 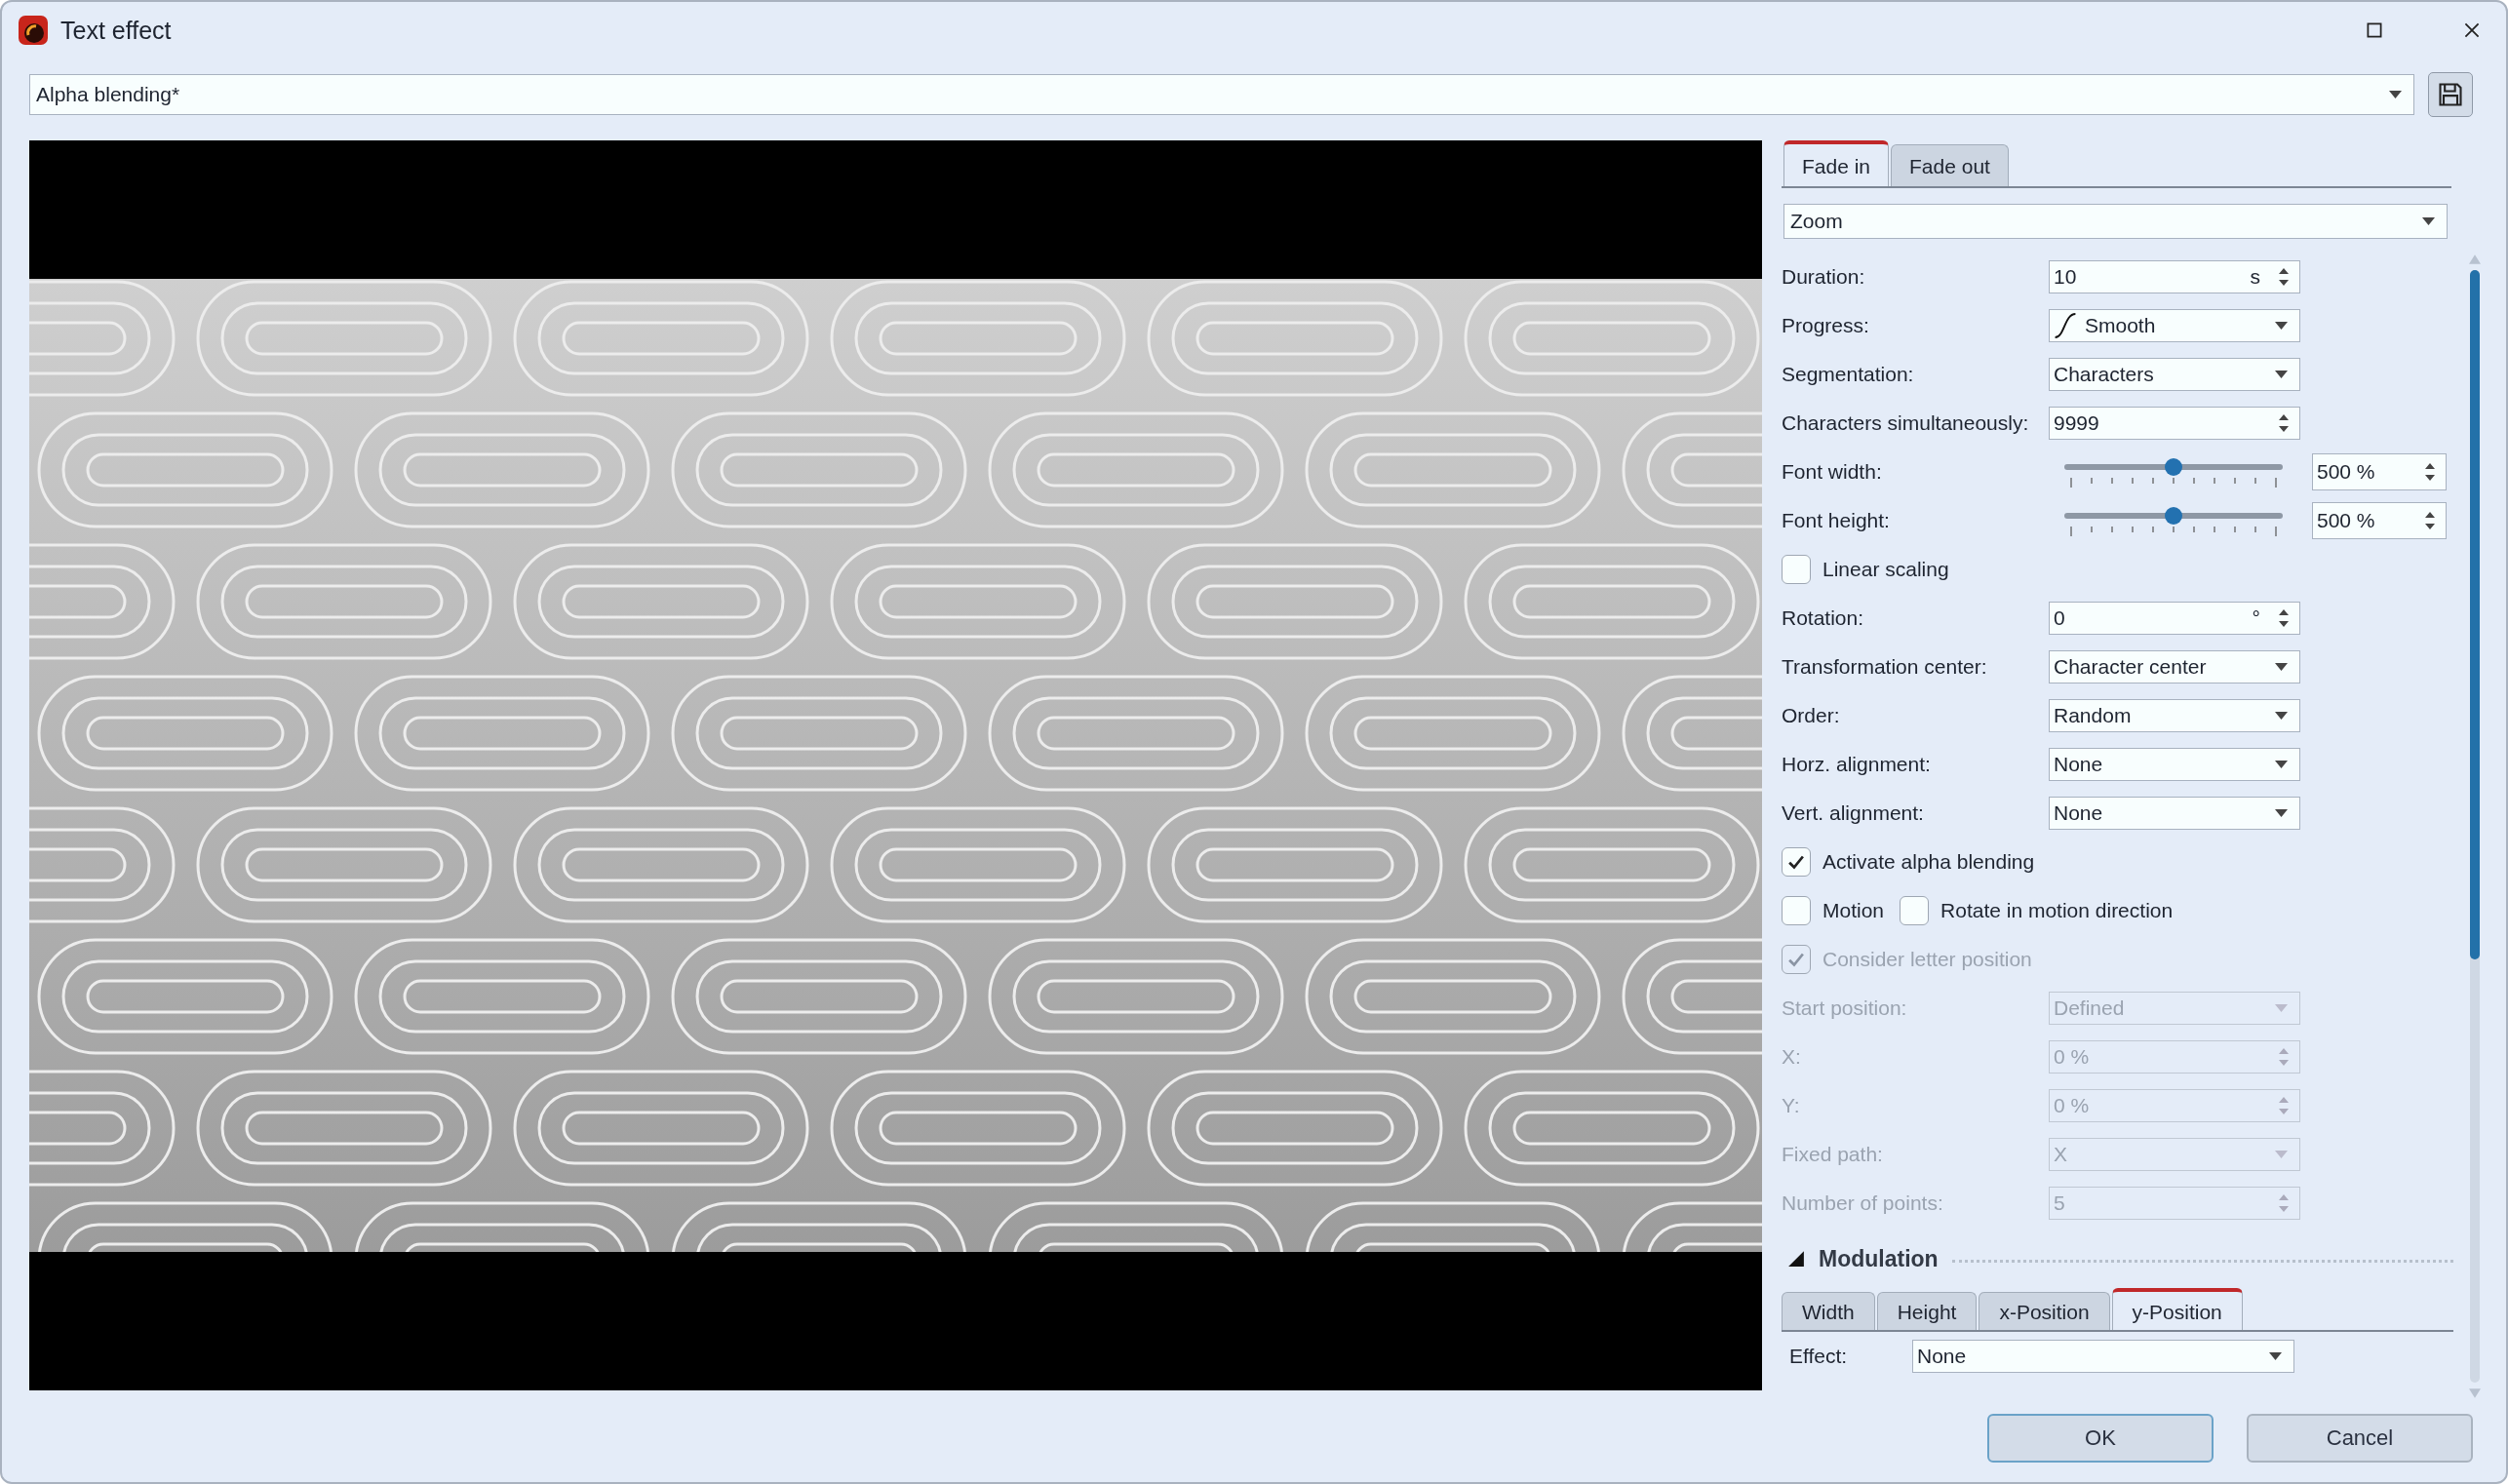 I want to click on dropdown: Characters, so click(x=2174, y=374).